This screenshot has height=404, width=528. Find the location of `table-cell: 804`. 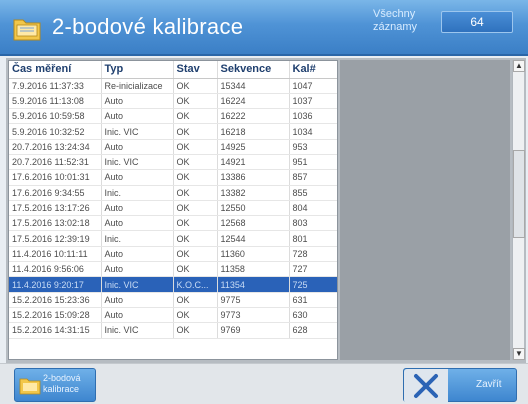

table-cell: 804 is located at coordinates (312, 208).